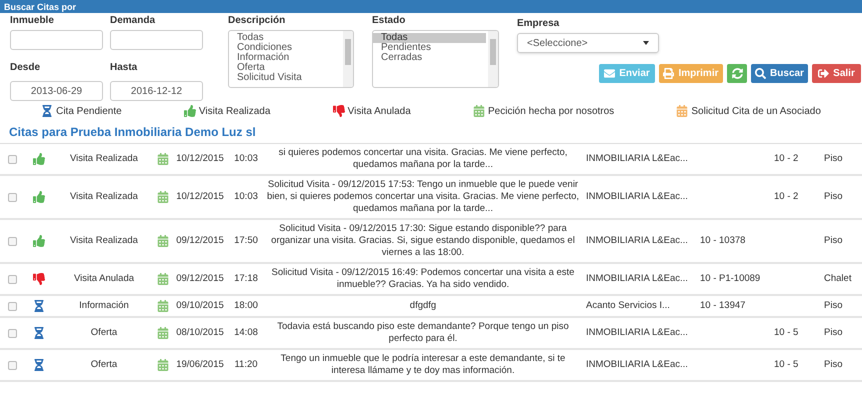 Image resolution: width=862 pixels, height=403 pixels. What do you see at coordinates (423, 241) in the screenshot?
I see `table-cell-text: Solicitud Visita - 09/12/2015 17:30: Sigue estando disponible?? para organizar una visita. Gracias. Si, sigue estando disponible, quedamos el viernes a las 18:00.` at bounding box center [423, 241].